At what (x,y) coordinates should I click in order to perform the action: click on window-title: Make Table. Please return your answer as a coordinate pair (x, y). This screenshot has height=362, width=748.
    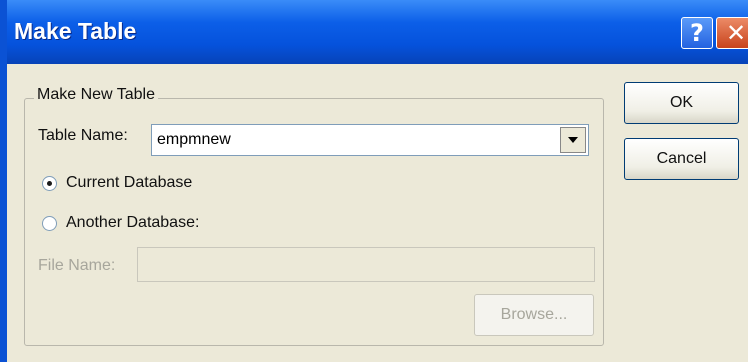
    Looking at the image, I should click on (75, 31).